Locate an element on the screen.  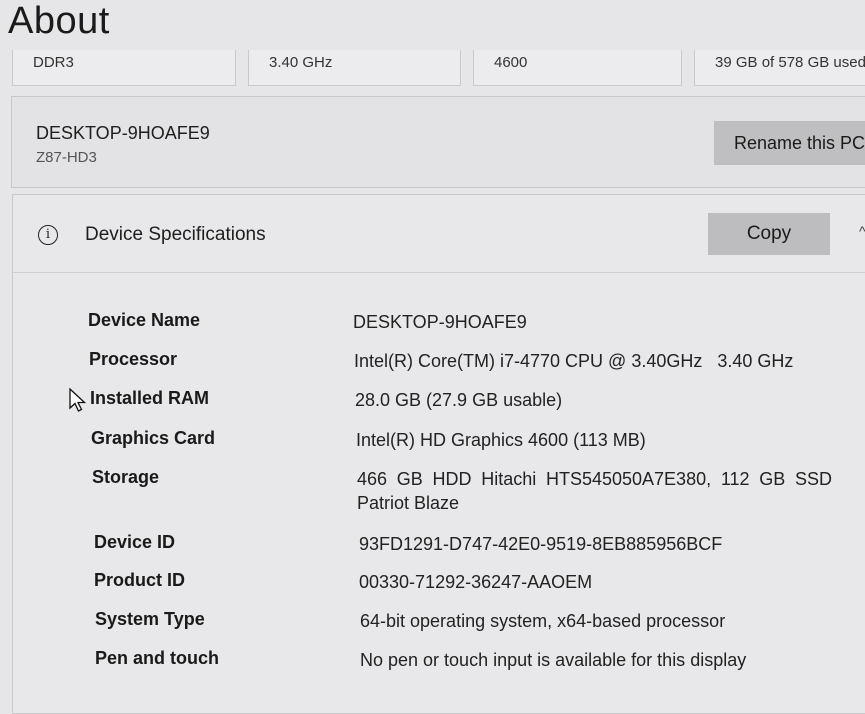
spec-label: Pen and touch is located at coordinates (157, 658).